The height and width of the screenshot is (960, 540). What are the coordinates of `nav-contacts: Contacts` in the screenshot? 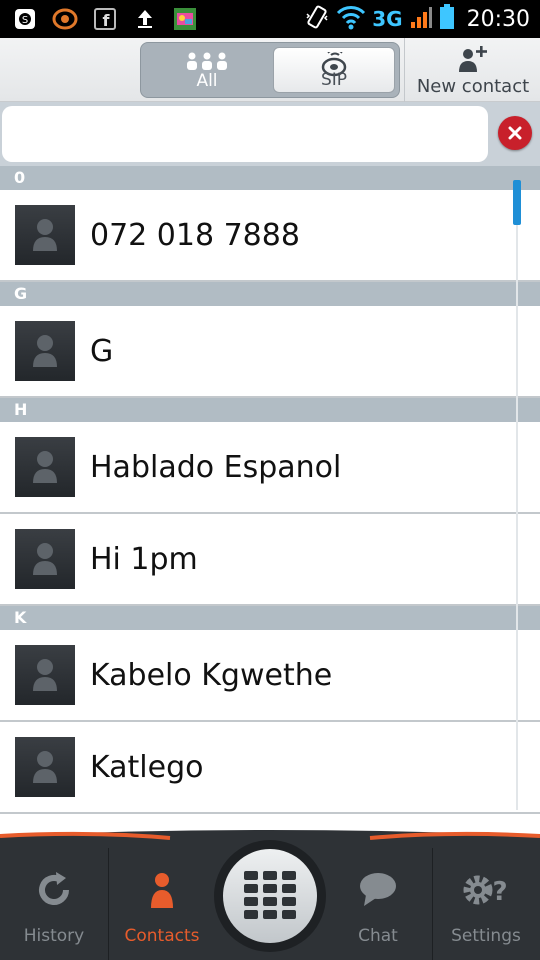 It's located at (162, 904).